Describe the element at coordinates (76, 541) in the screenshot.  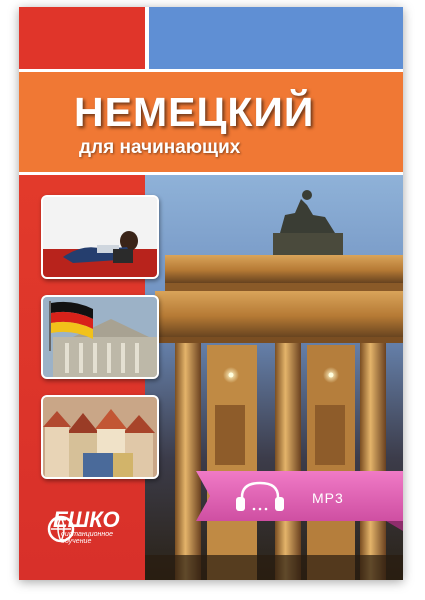
I see `logo-caption-line2: обучение` at that location.